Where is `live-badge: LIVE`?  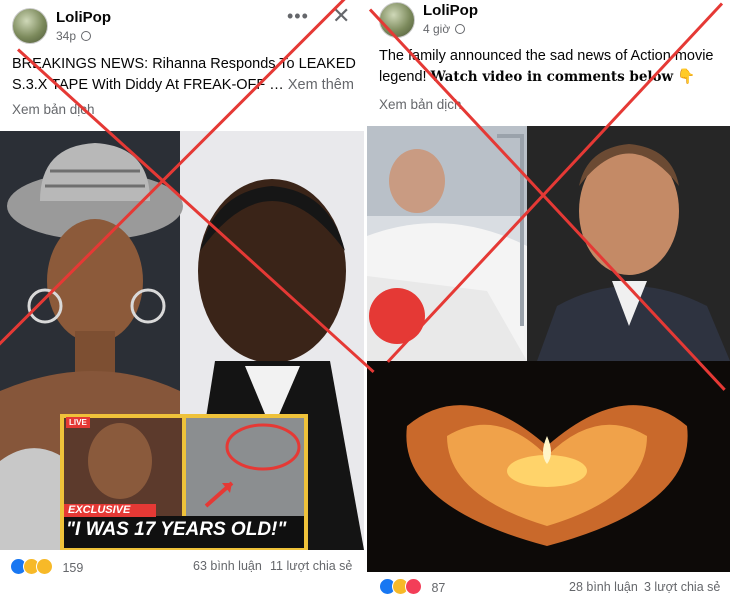
live-badge: LIVE is located at coordinates (78, 422).